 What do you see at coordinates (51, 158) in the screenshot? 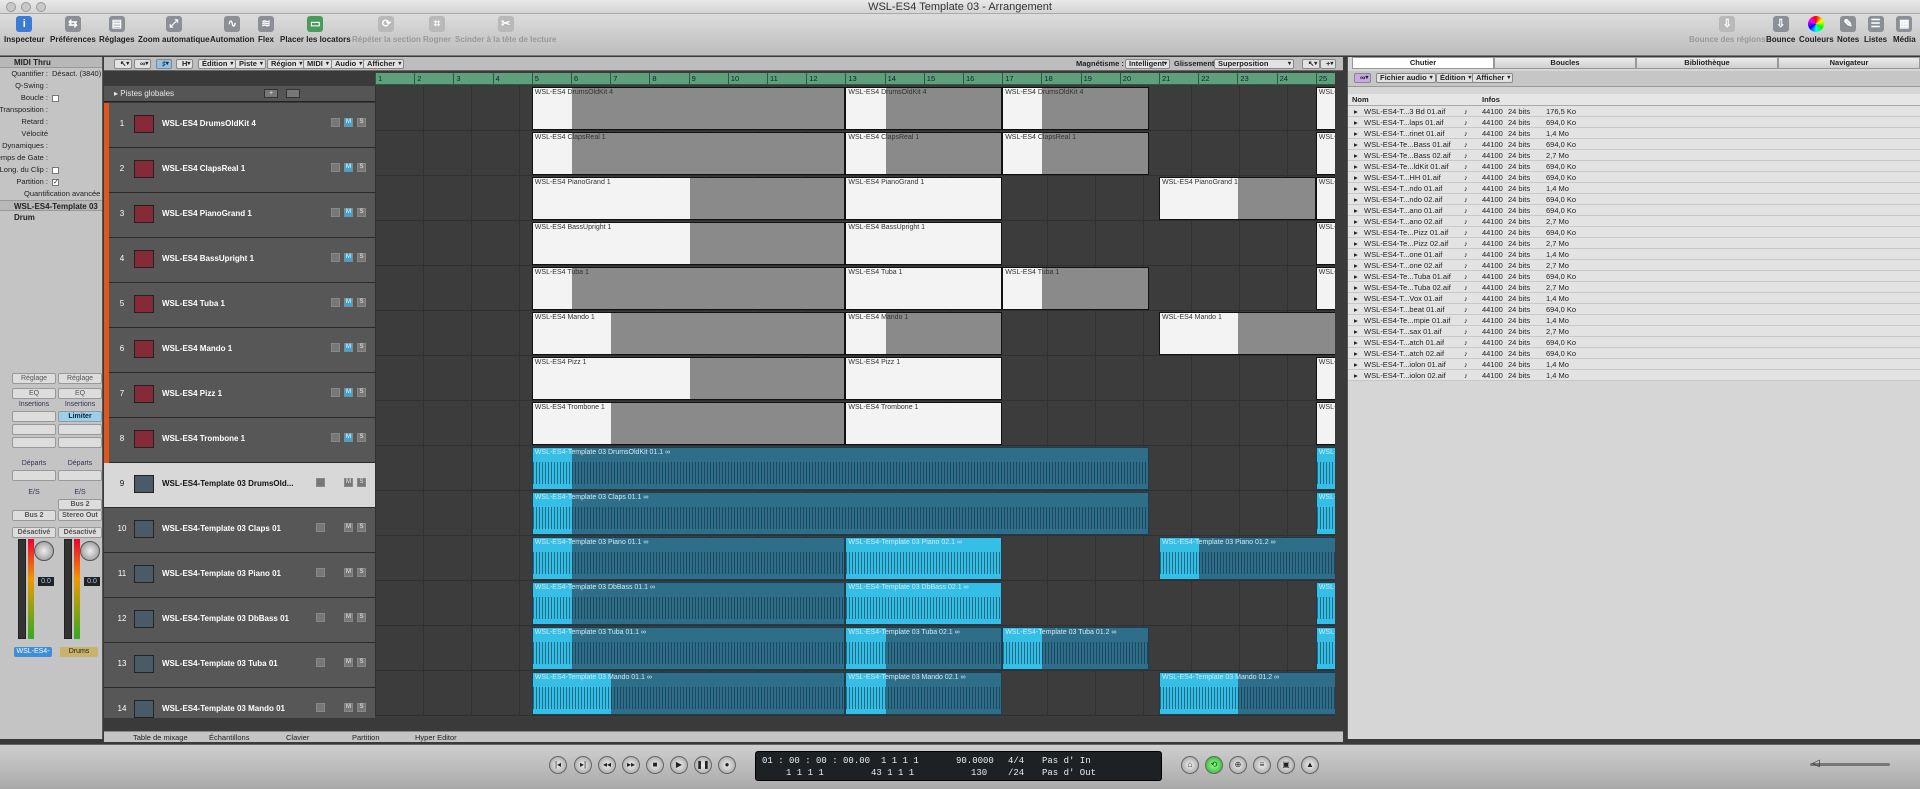
I see `inspector-param: Temps de Gate :` at bounding box center [51, 158].